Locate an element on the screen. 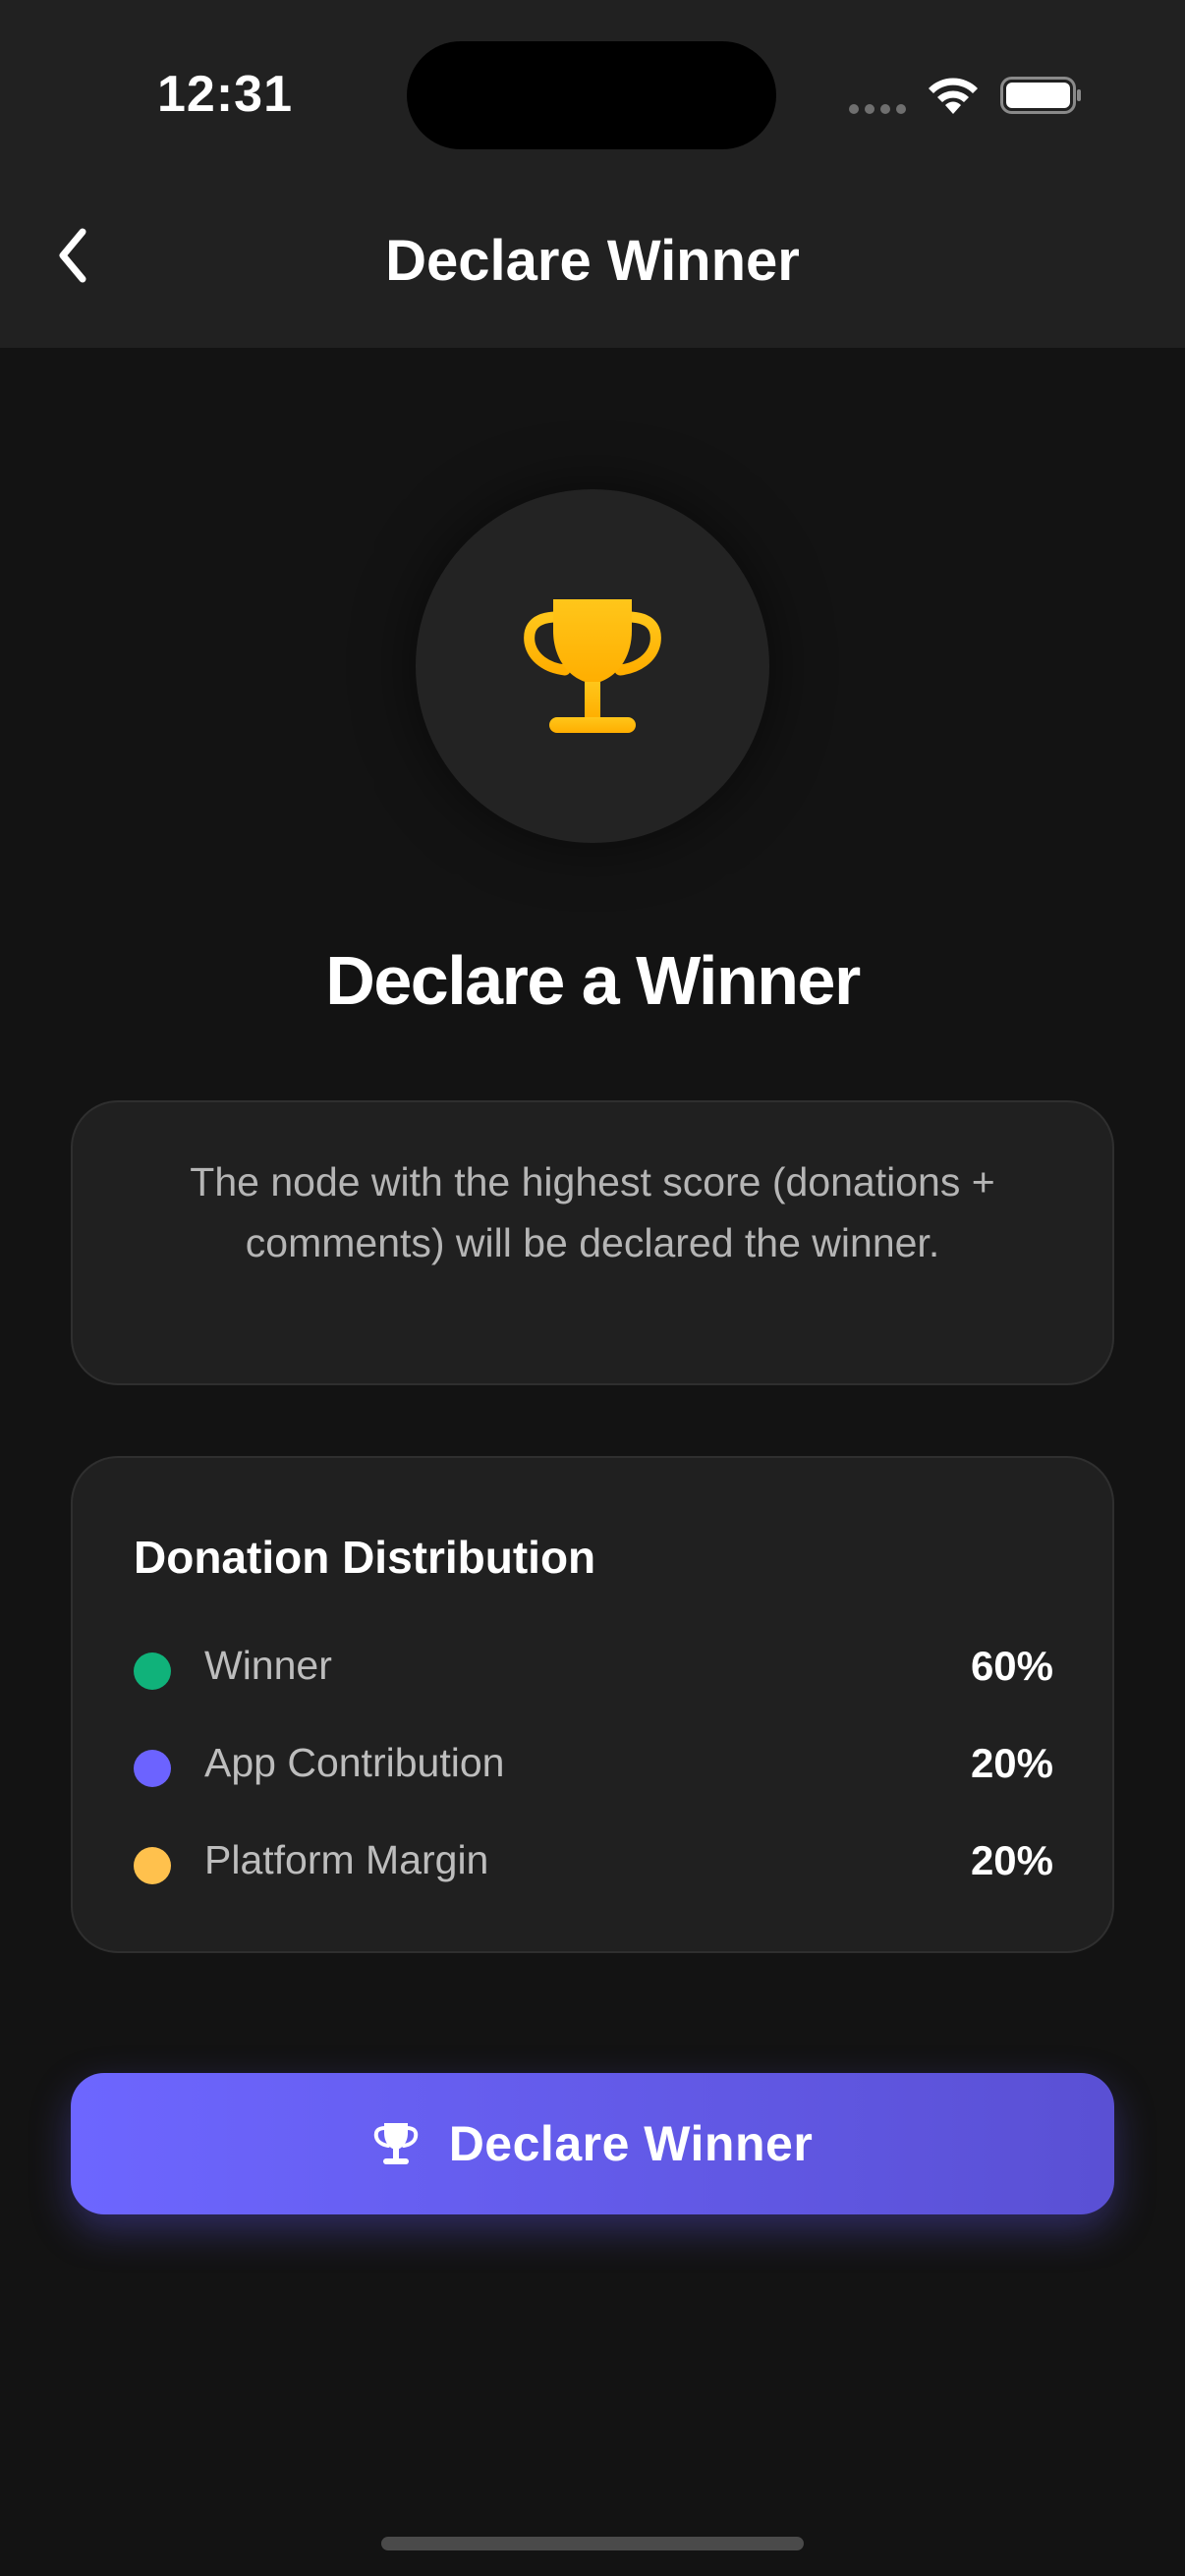  battery-icon is located at coordinates (1041, 95).